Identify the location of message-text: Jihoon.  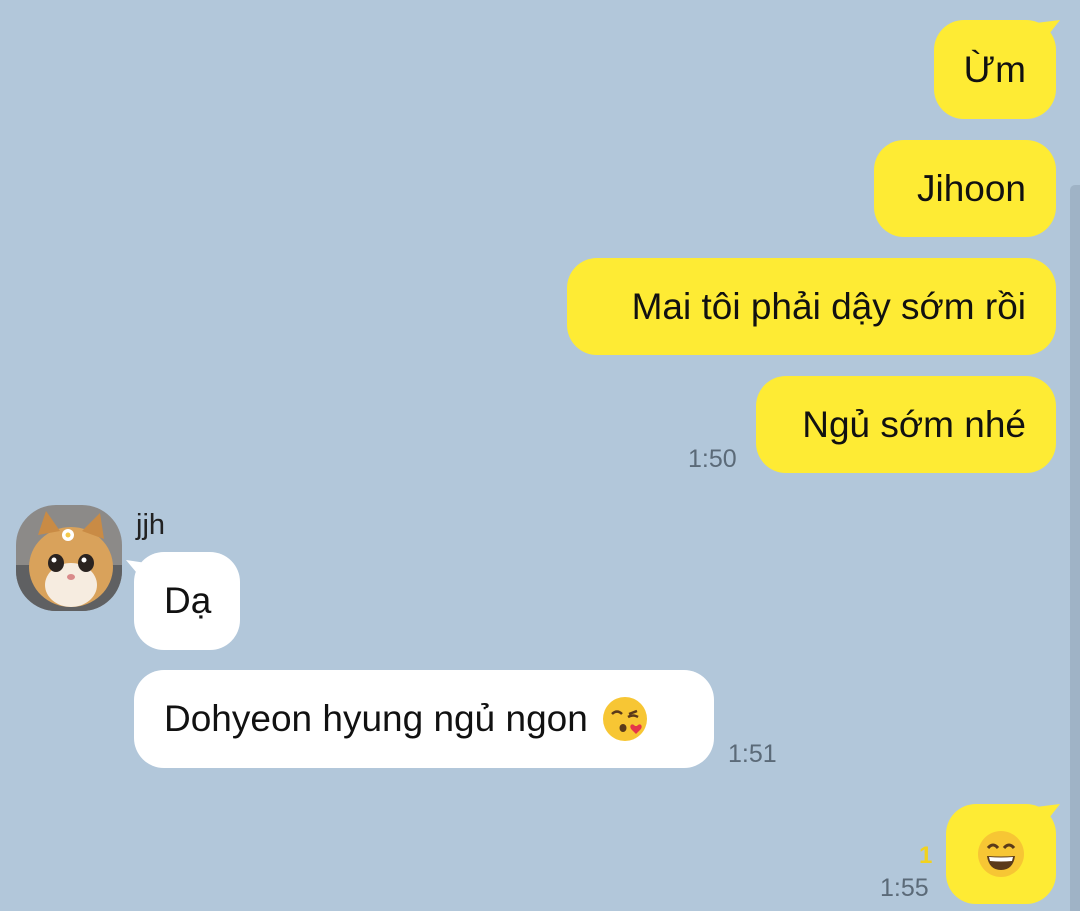
(971, 188).